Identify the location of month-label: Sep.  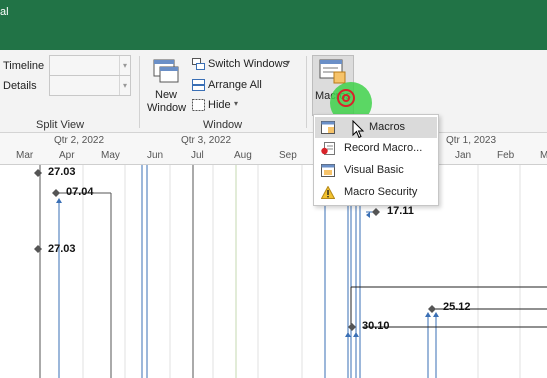
(288, 155).